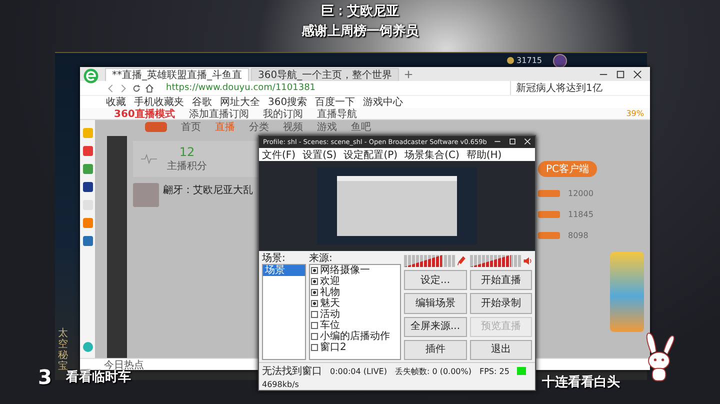 The width and height of the screenshot is (720, 404). What do you see at coordinates (560, 61) in the screenshot?
I see `avatar-icon` at bounding box center [560, 61].